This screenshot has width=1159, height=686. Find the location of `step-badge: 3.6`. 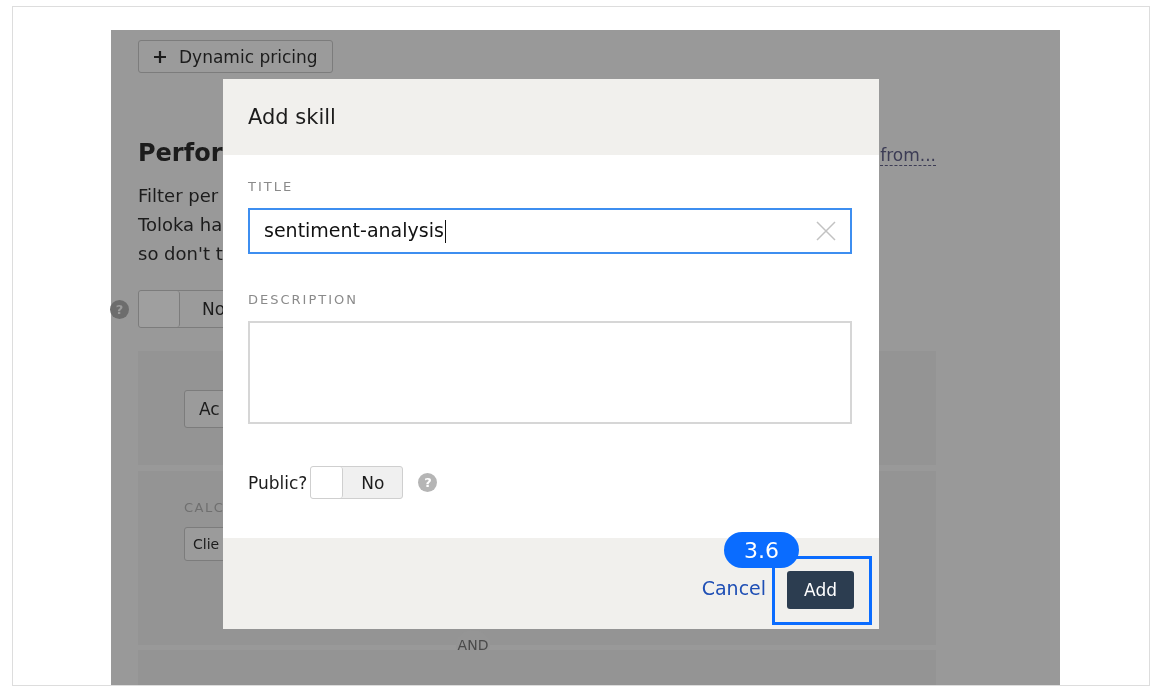

step-badge: 3.6 is located at coordinates (761, 550).